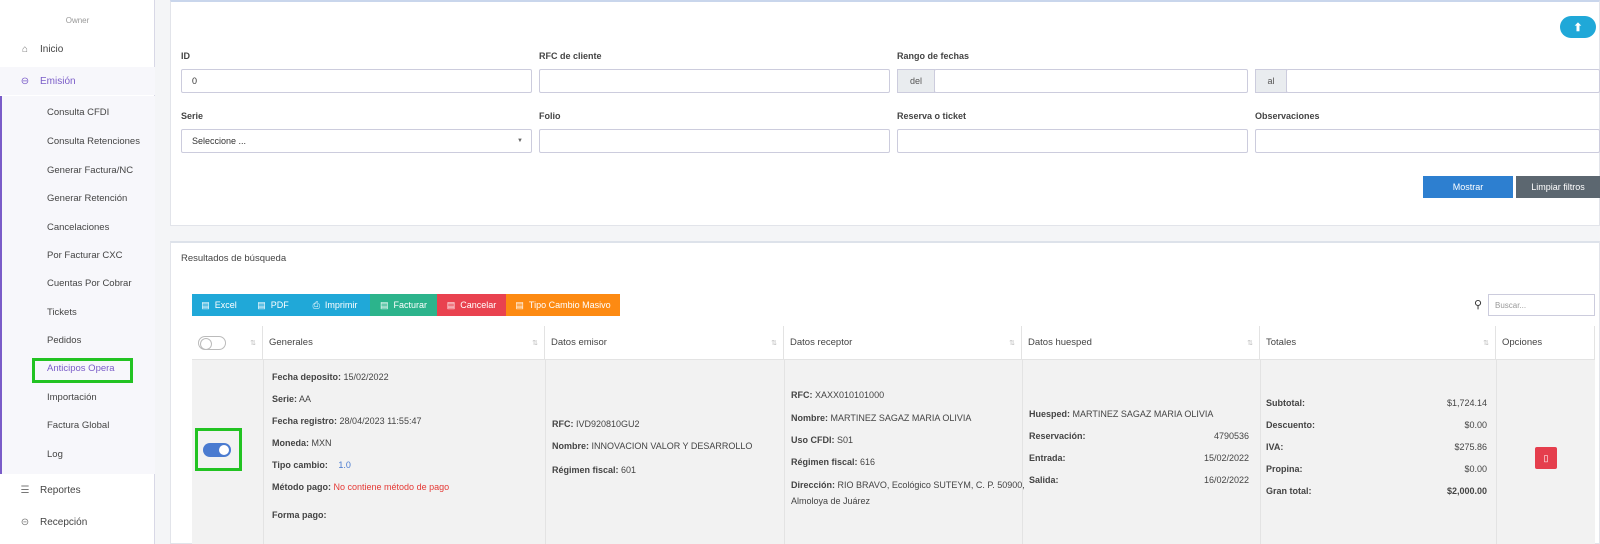  Describe the element at coordinates (64, 522) in the screenshot. I see `nav-recepcion-label: Recepción` at that location.